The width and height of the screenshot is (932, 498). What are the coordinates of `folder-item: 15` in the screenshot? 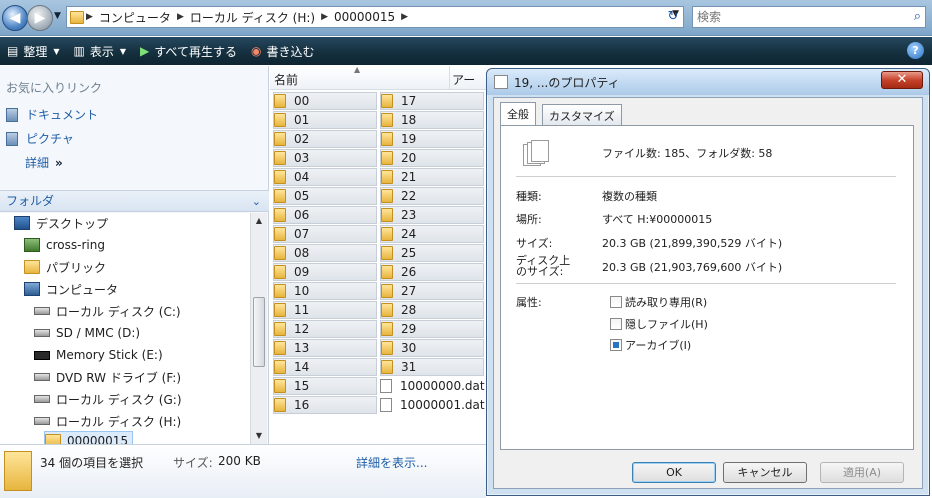 It's located at (325, 386).